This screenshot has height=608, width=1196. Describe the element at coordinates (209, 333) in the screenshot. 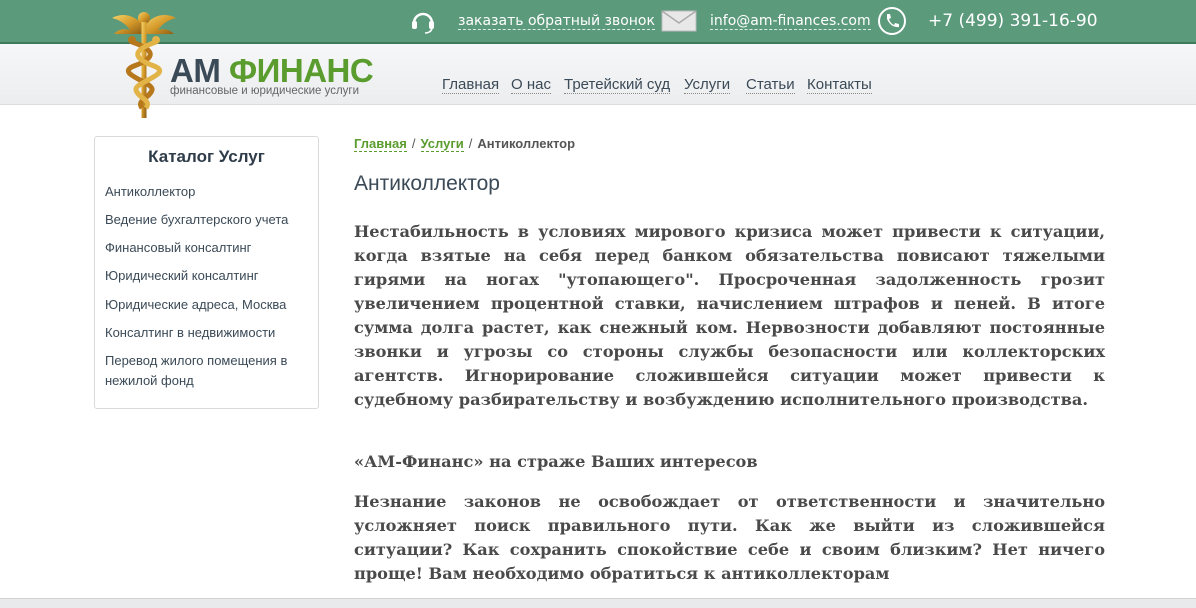

I see `sidebar-item-realestate-consulting: Консалтинг в недвижимости` at that location.